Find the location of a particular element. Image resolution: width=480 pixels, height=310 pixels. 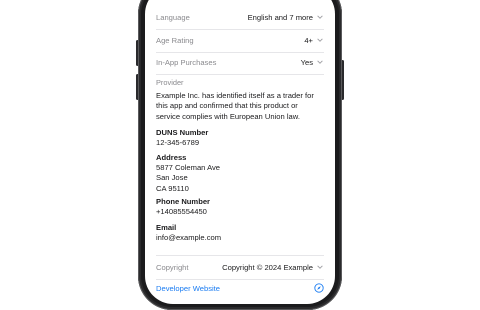

developer-website-label: Developer Website is located at coordinates (188, 288).